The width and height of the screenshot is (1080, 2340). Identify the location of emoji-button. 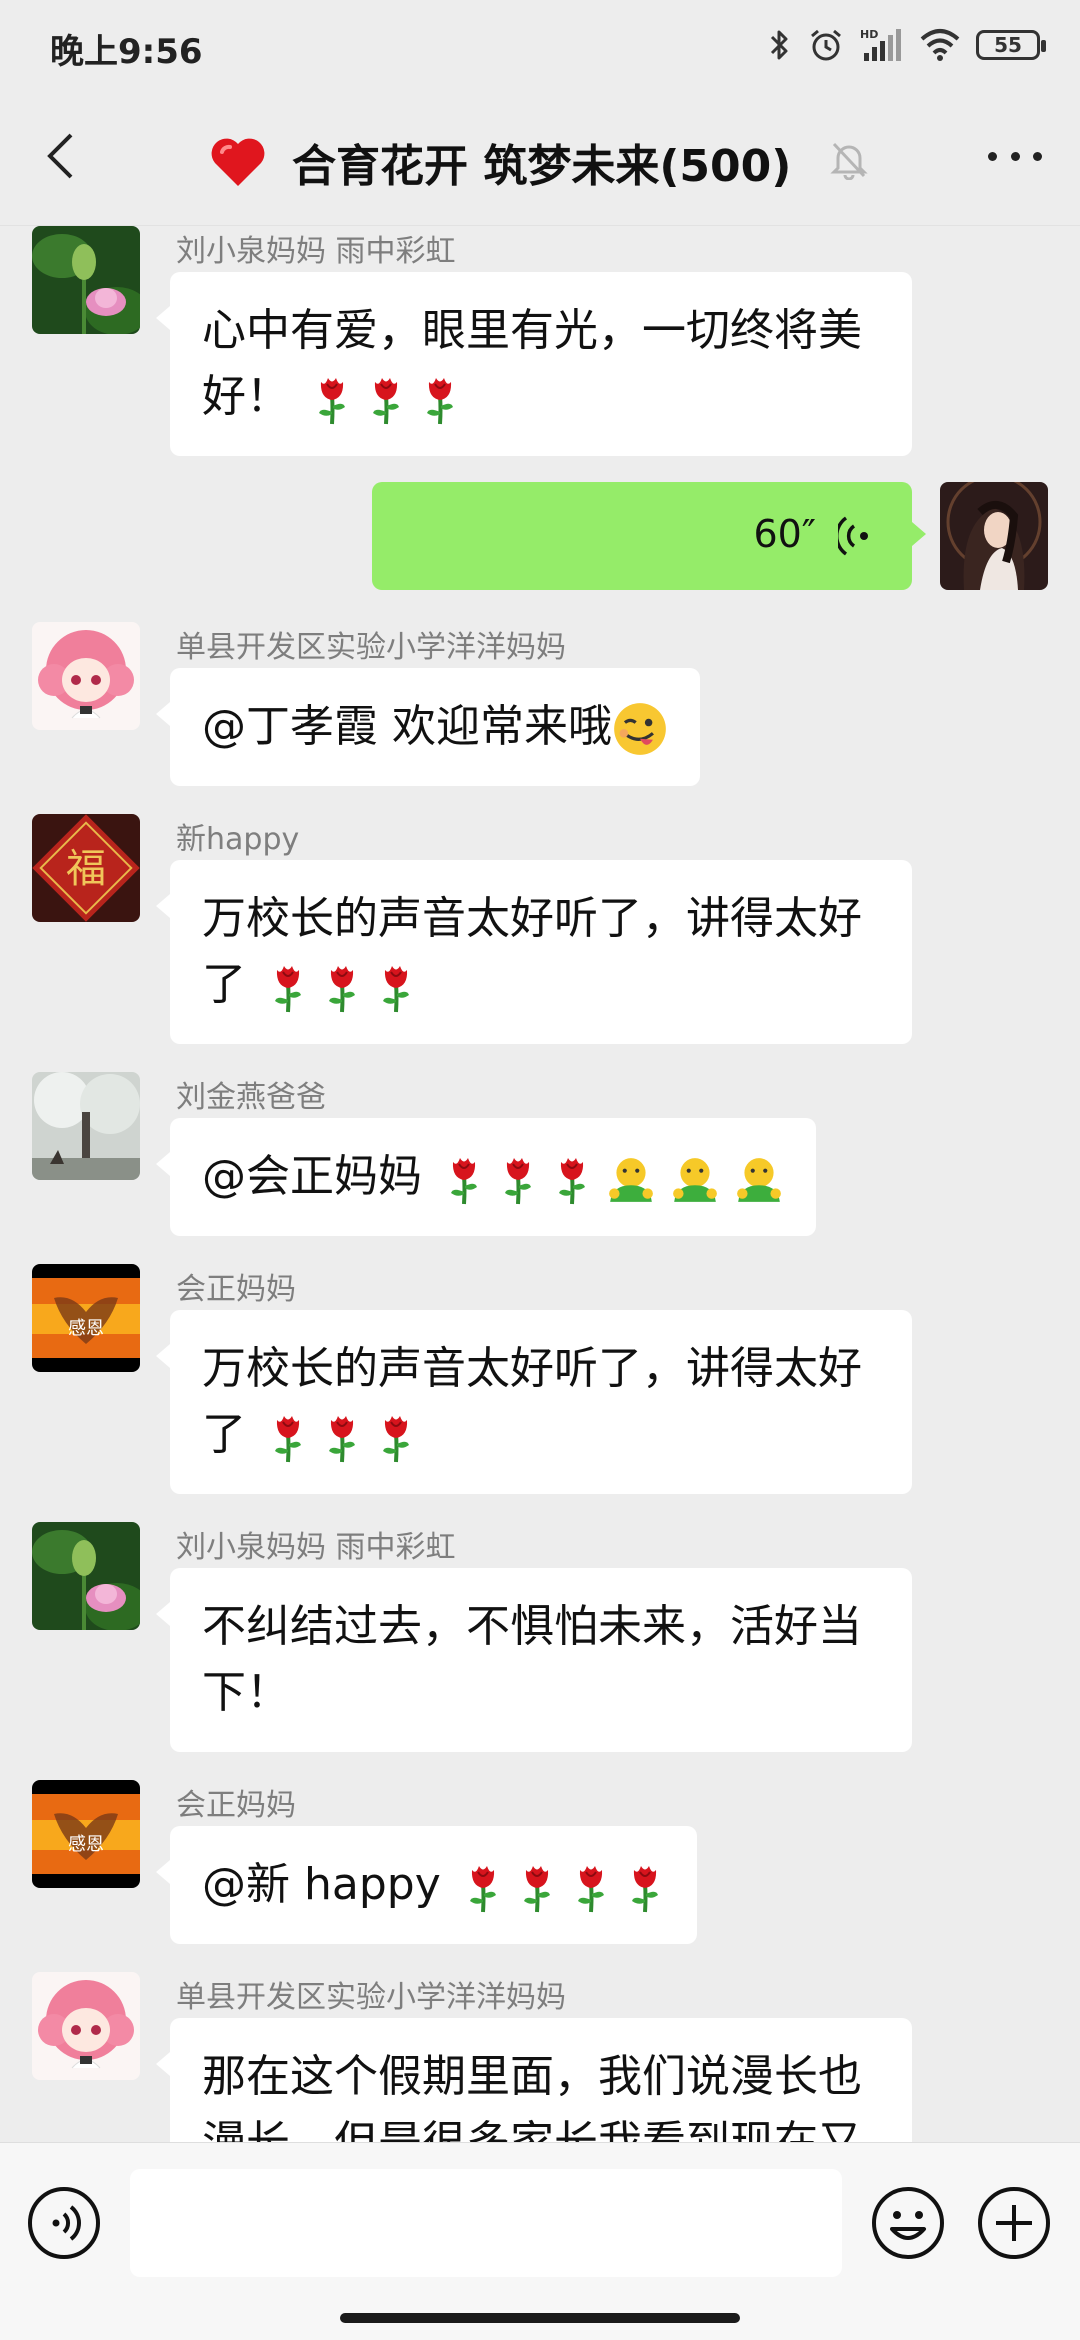
(908, 2223).